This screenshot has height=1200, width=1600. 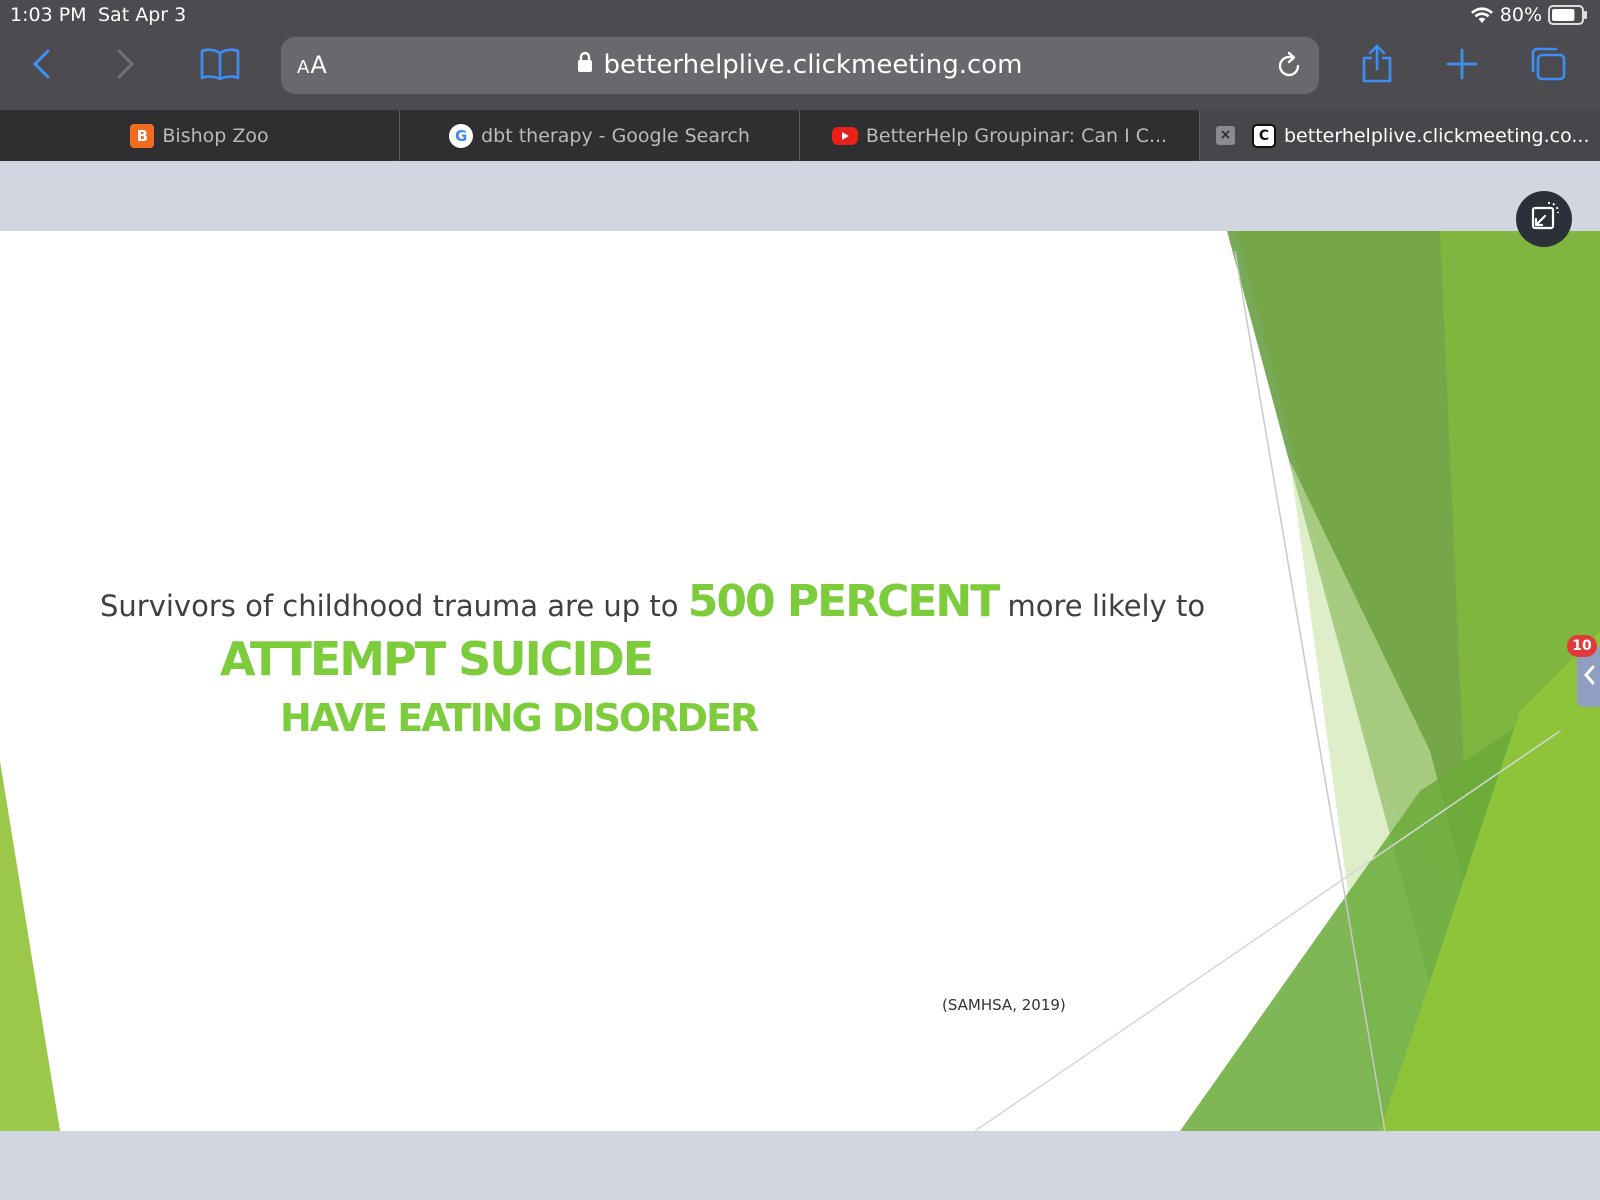 I want to click on clickmeeting-icon: C, so click(x=1264, y=135).